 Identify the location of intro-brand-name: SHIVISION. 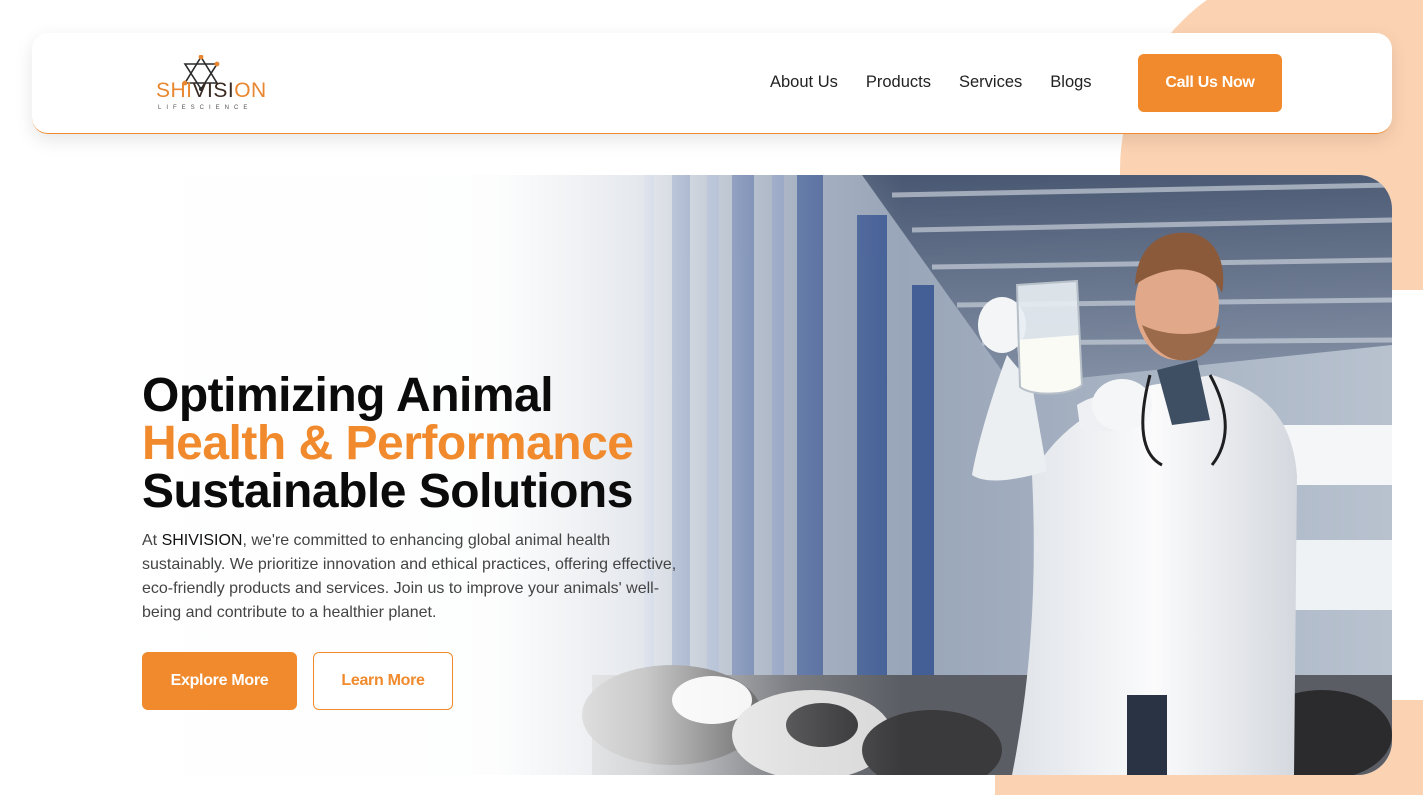
(202, 540).